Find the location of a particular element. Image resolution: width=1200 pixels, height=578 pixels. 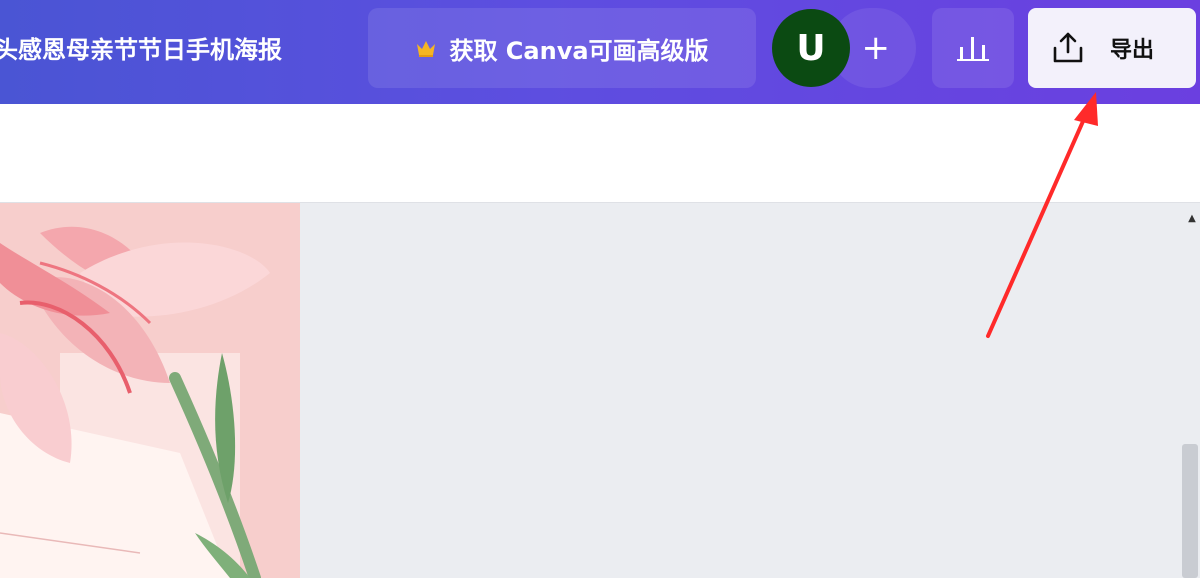

share-upload-icon is located at coordinates (1068, 47).